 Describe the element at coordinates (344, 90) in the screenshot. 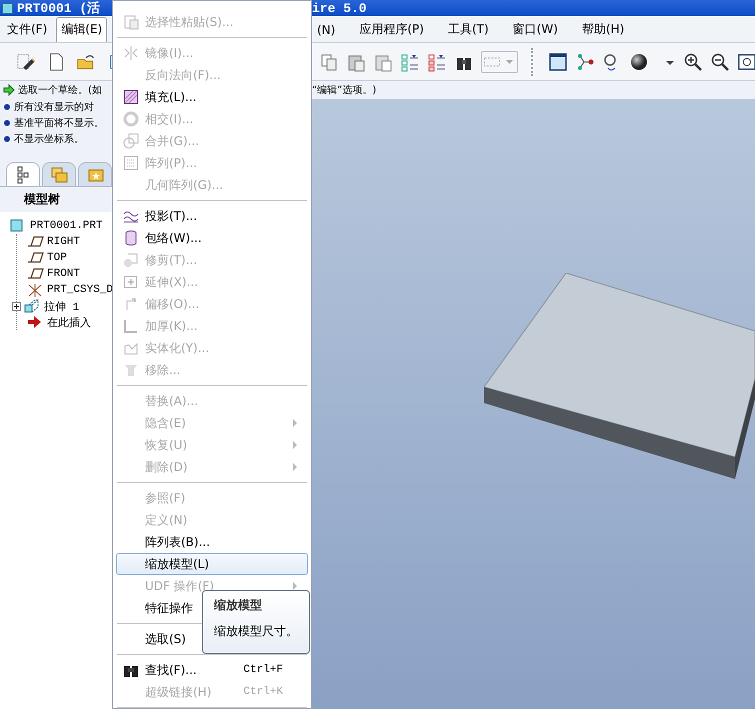

I see `message-text: “编辑”选项。)` at that location.